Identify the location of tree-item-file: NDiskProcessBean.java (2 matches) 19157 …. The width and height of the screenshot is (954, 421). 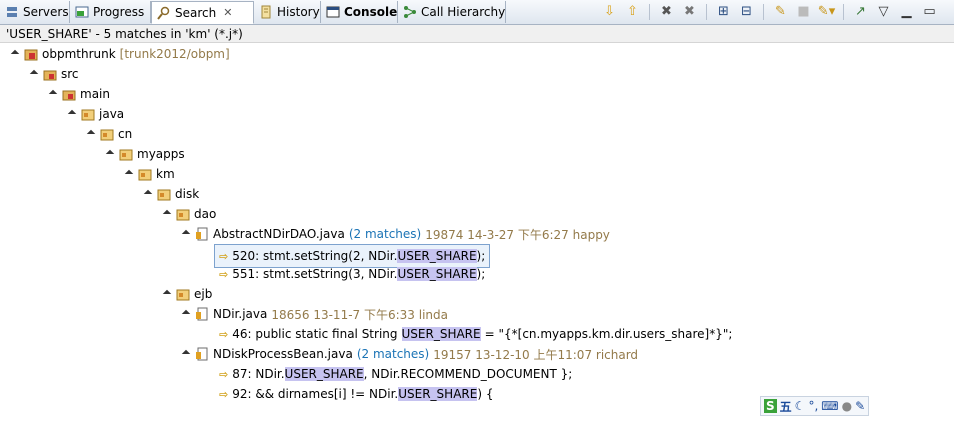
(409, 354).